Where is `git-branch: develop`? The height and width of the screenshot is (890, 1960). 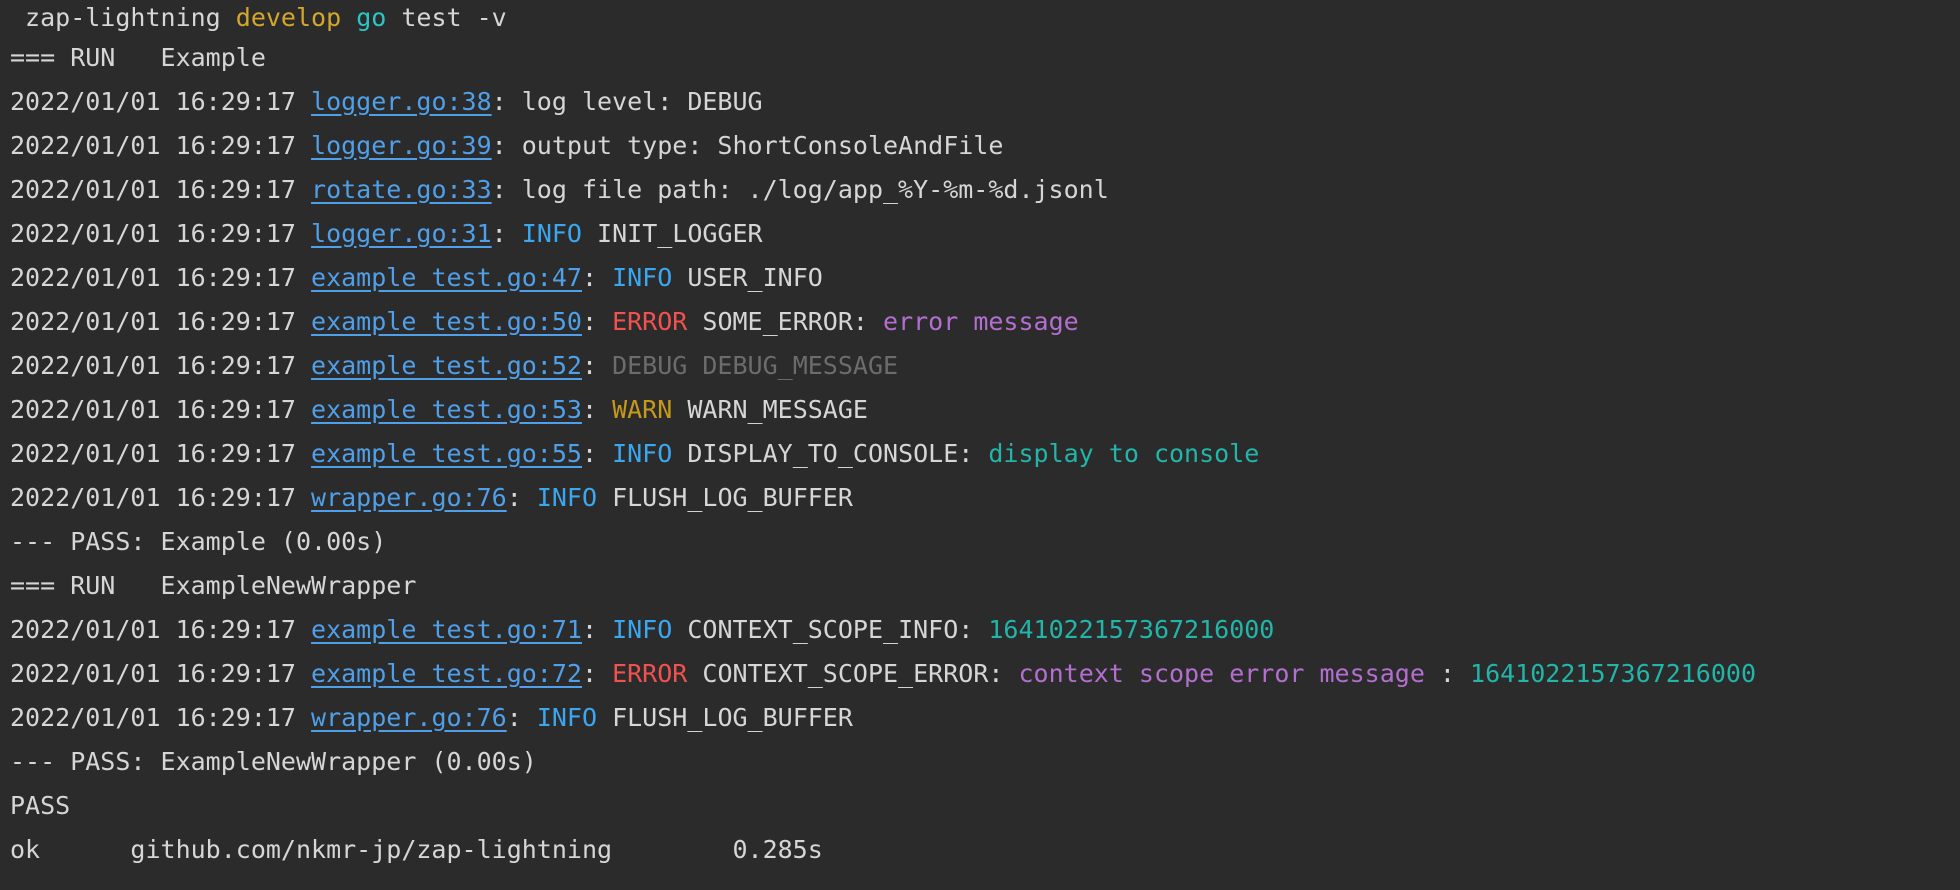
git-branch: develop is located at coordinates (288, 17).